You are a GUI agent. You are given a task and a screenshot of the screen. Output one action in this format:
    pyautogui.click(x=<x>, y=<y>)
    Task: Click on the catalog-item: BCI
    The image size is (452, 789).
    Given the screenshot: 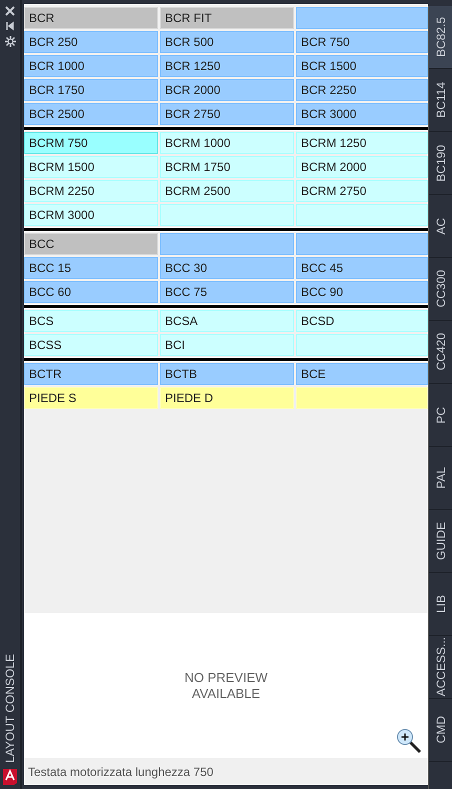 What is the action you would take?
    pyautogui.click(x=227, y=345)
    